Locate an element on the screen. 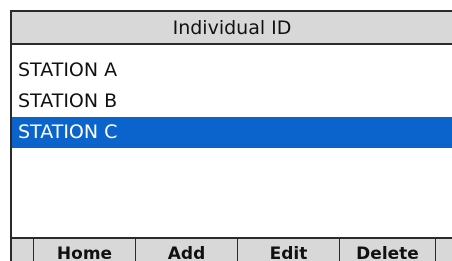  delete-softkey: Delete is located at coordinates (388, 250).